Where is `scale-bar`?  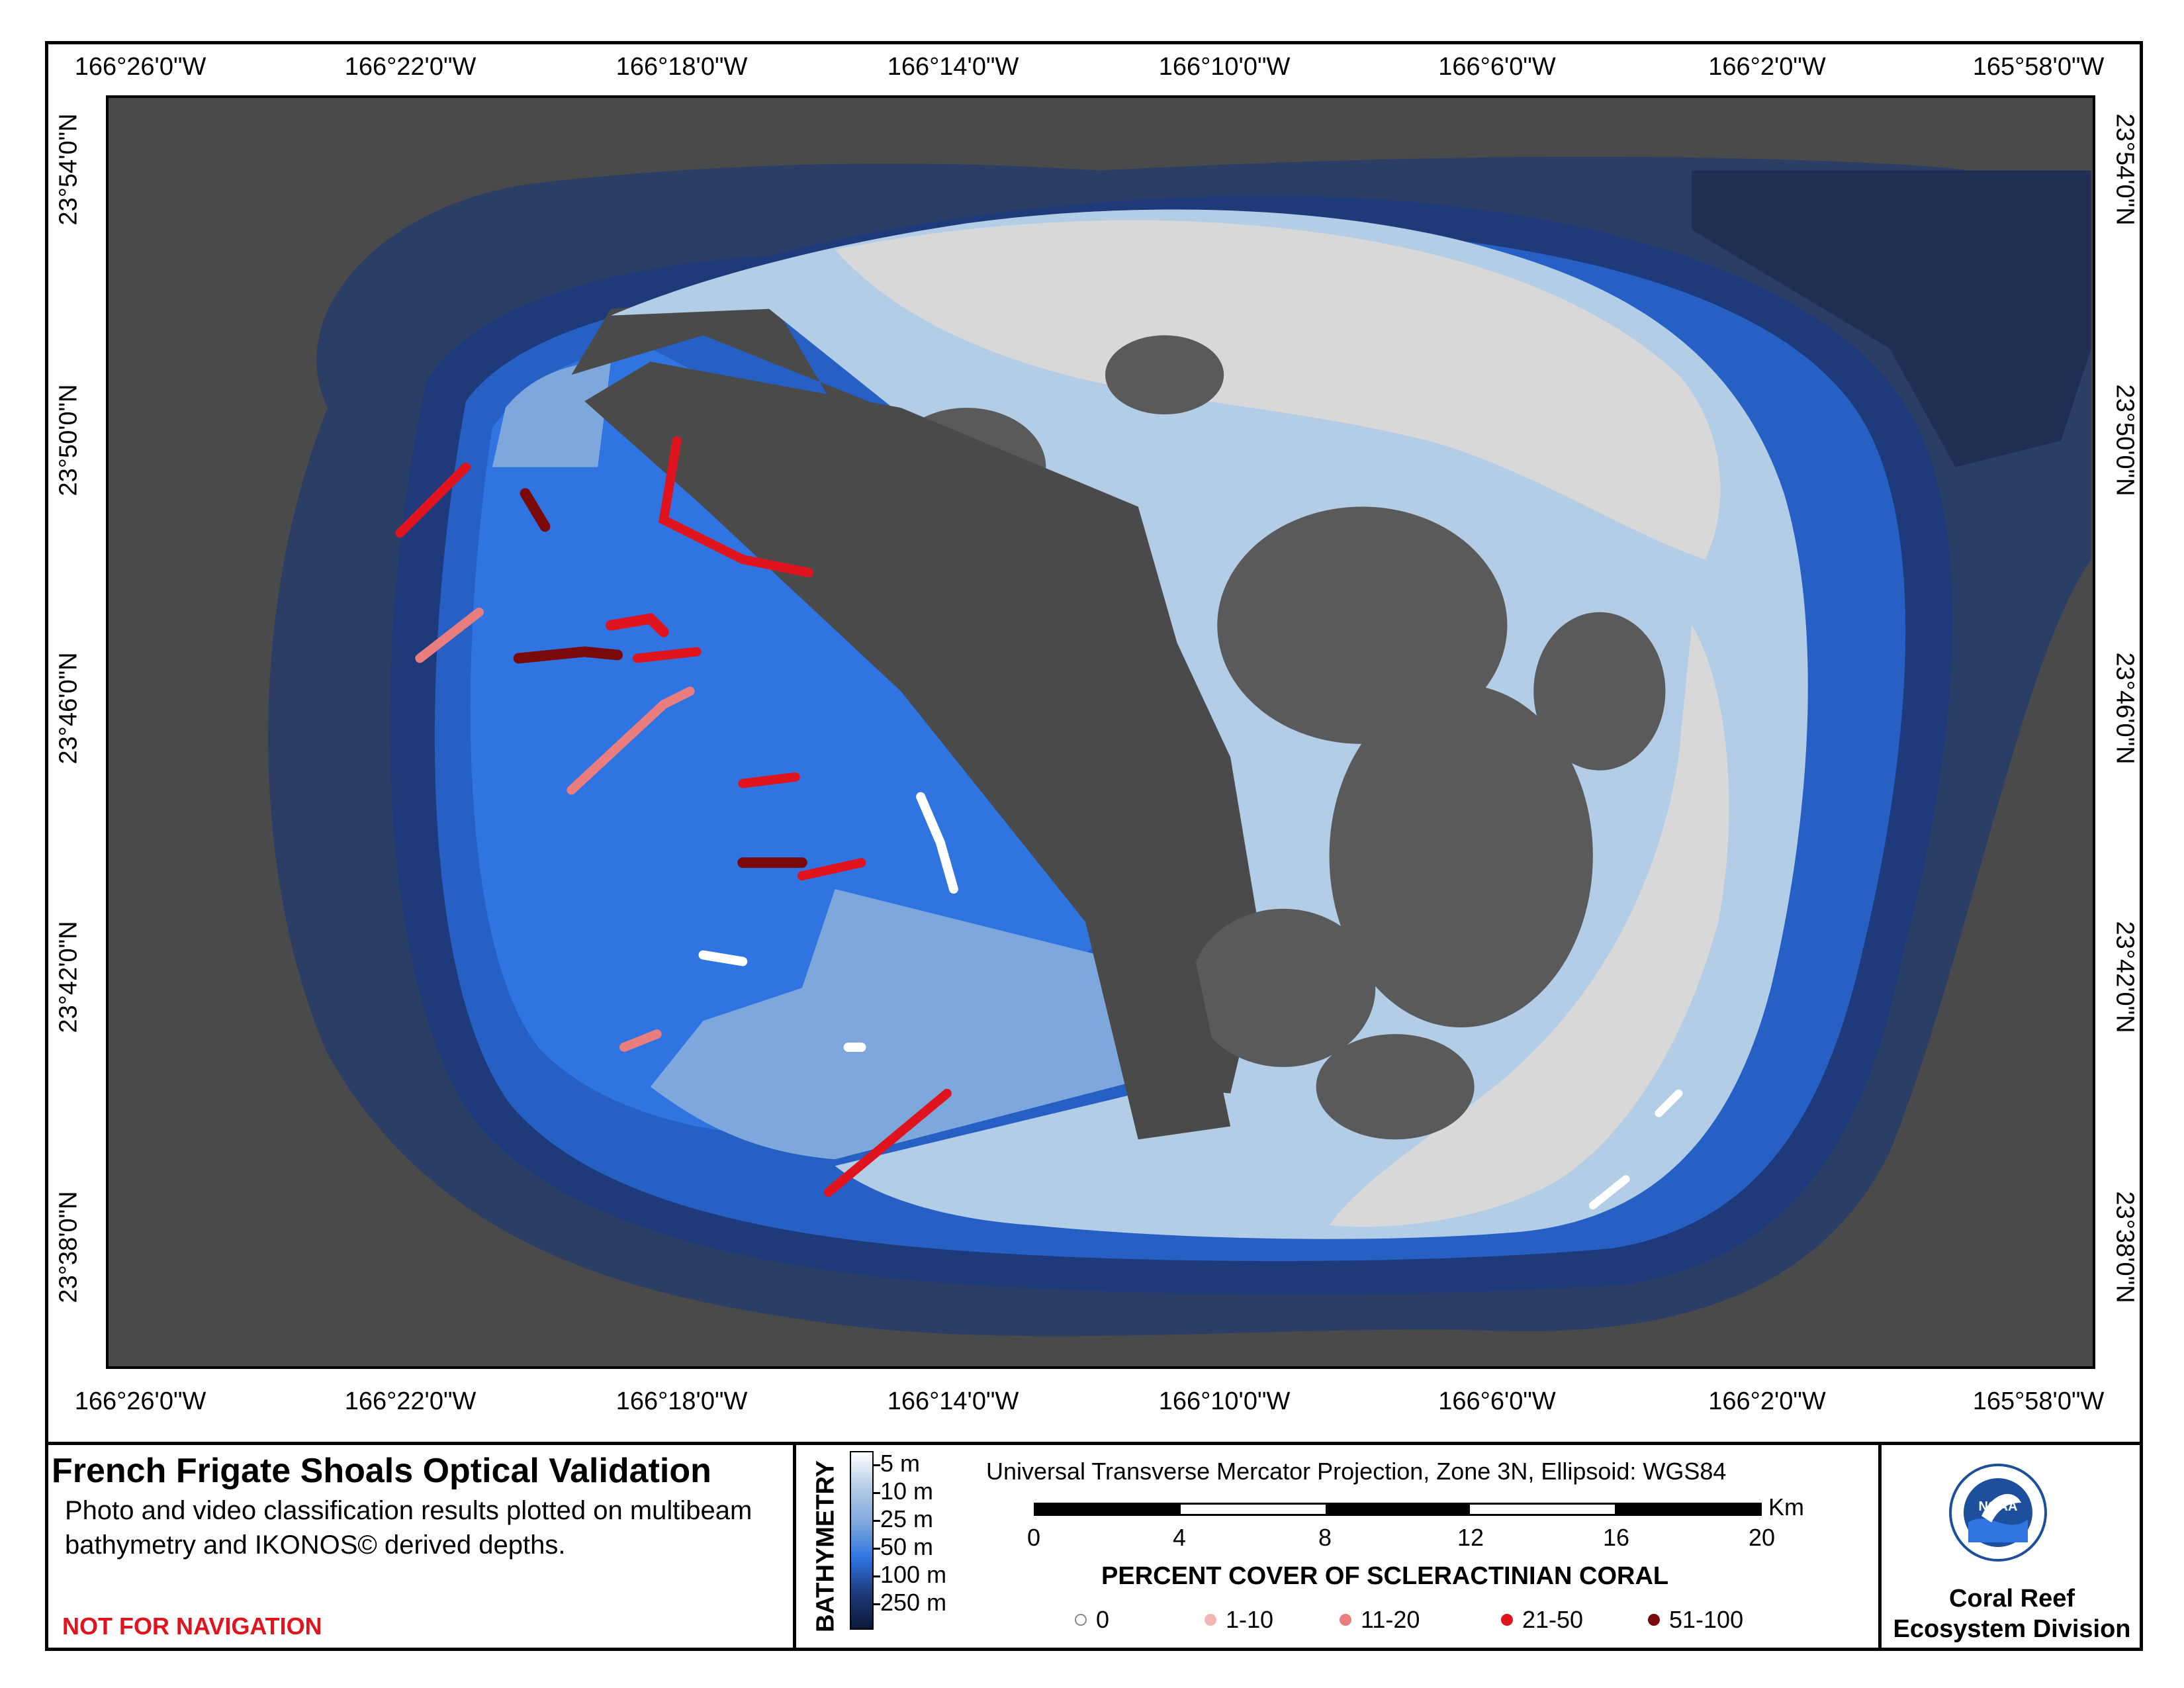 scale-bar is located at coordinates (1398, 1509).